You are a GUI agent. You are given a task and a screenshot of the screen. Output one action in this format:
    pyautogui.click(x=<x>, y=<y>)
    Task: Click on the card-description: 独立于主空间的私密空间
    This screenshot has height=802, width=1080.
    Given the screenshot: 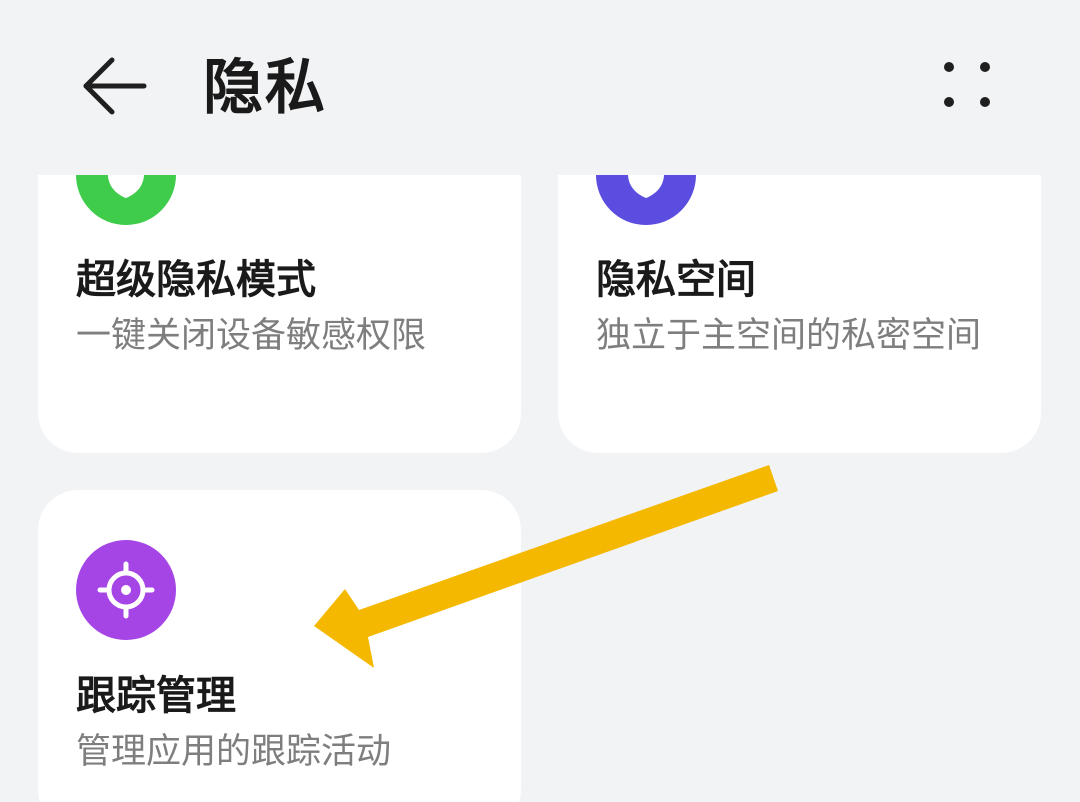 What is the action you would take?
    pyautogui.click(x=789, y=336)
    